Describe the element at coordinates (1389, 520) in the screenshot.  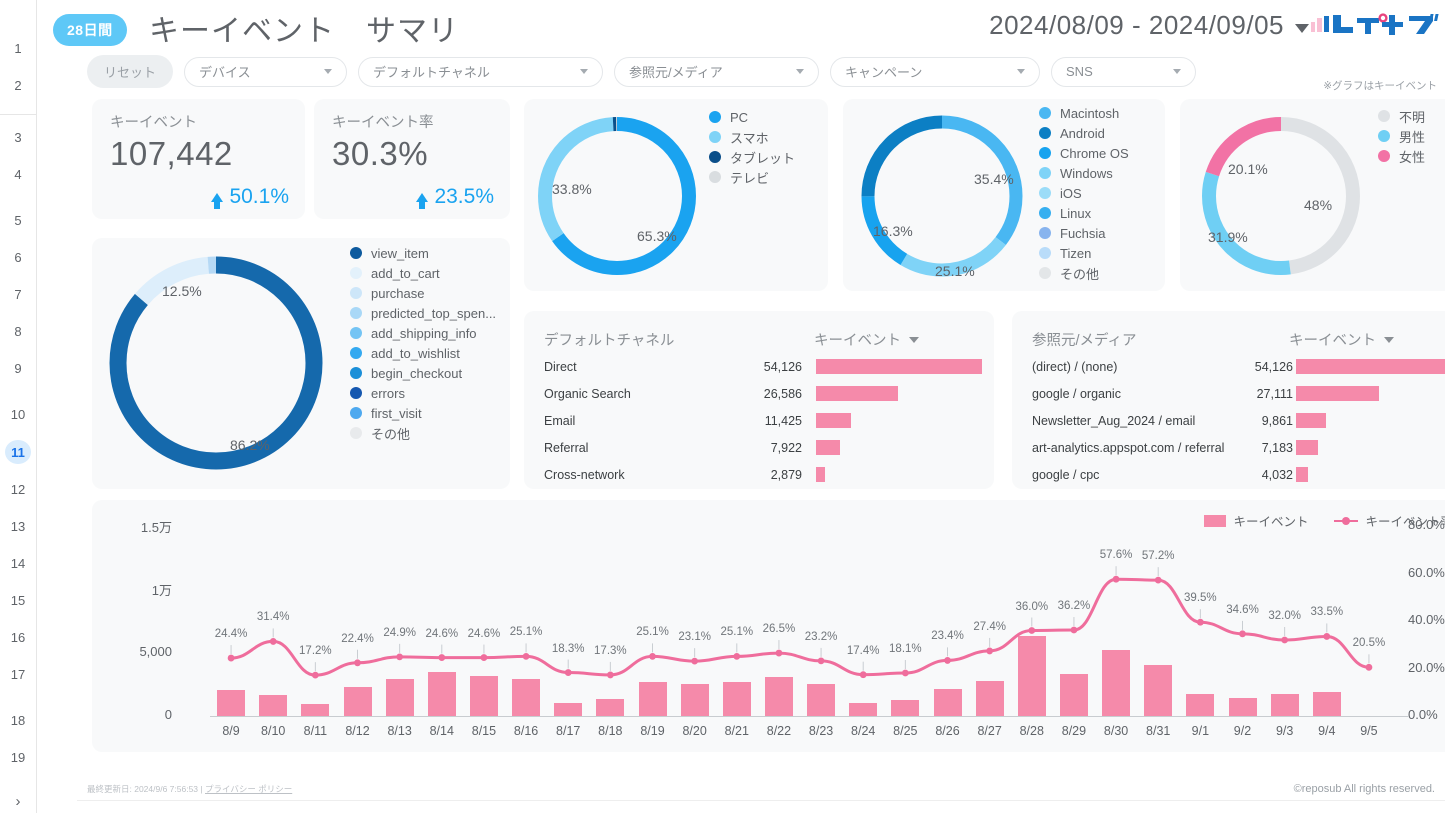
I see `combo-legend-item-1: キーイベント率` at that location.